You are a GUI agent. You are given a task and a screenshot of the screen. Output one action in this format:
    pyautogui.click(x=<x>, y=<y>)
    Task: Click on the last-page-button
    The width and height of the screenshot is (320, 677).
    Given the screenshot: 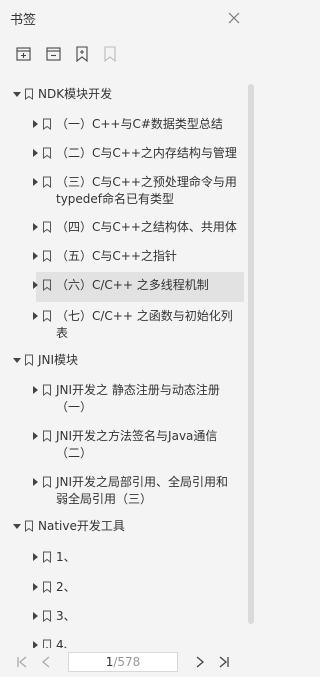 What is the action you would take?
    pyautogui.click(x=224, y=662)
    